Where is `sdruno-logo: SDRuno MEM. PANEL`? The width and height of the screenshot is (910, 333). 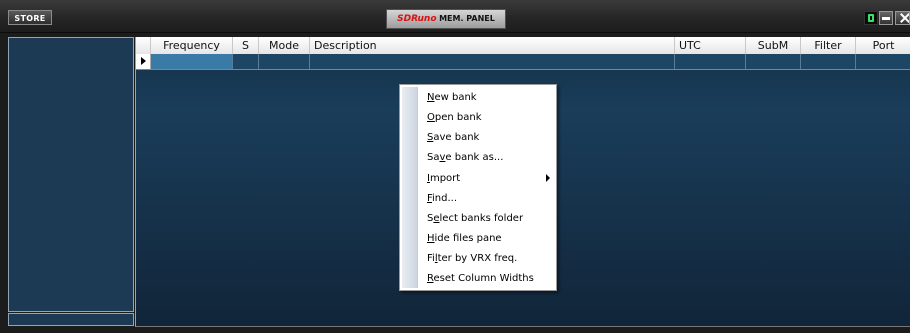 sdruno-logo: SDRuno MEM. PANEL is located at coordinates (446, 19).